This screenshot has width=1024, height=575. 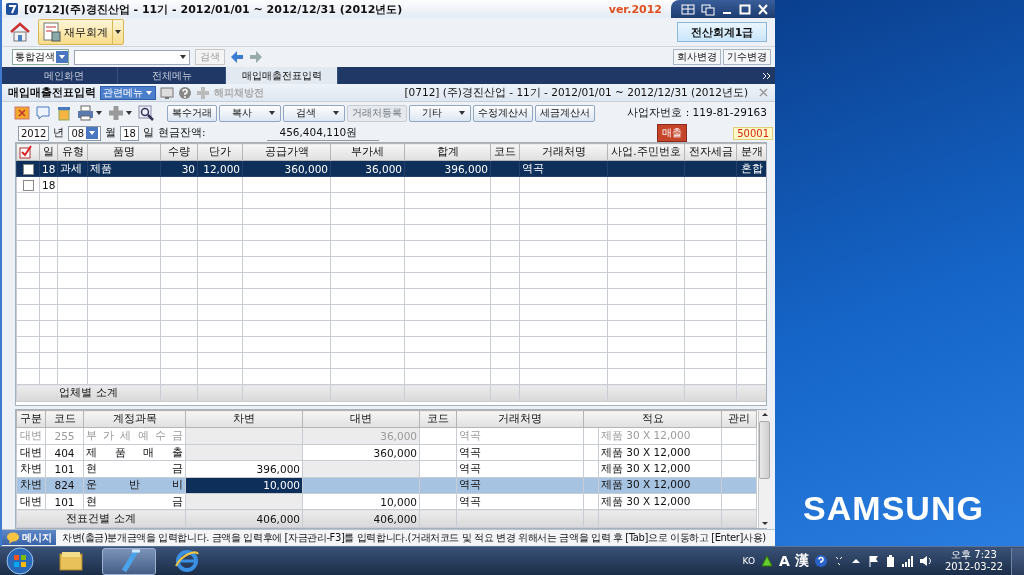 I want to click on flag-icon, so click(x=872, y=561).